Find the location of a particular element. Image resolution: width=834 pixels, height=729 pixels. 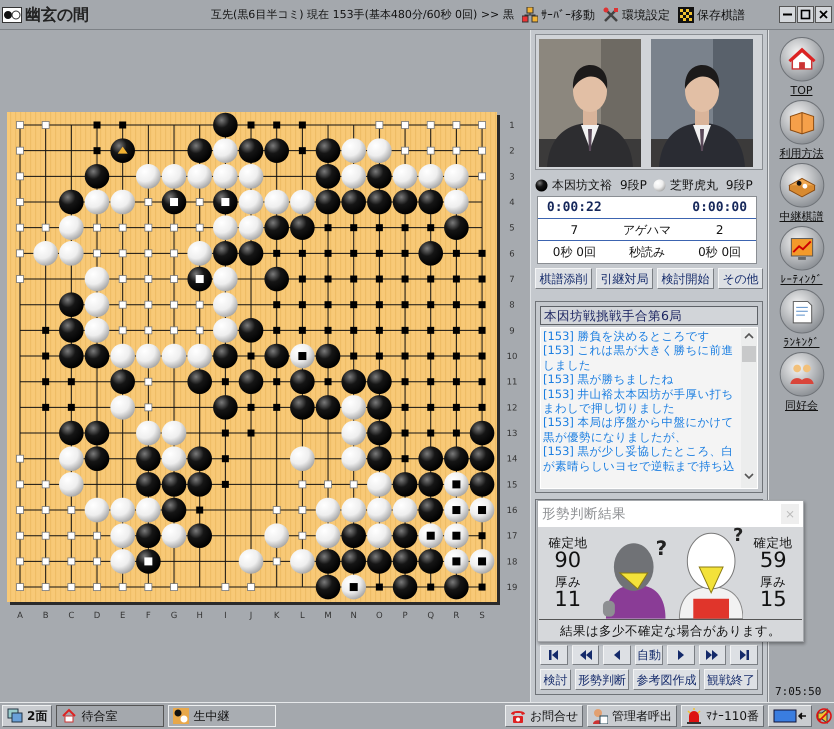

coordinate-label: J is located at coordinates (251, 616).